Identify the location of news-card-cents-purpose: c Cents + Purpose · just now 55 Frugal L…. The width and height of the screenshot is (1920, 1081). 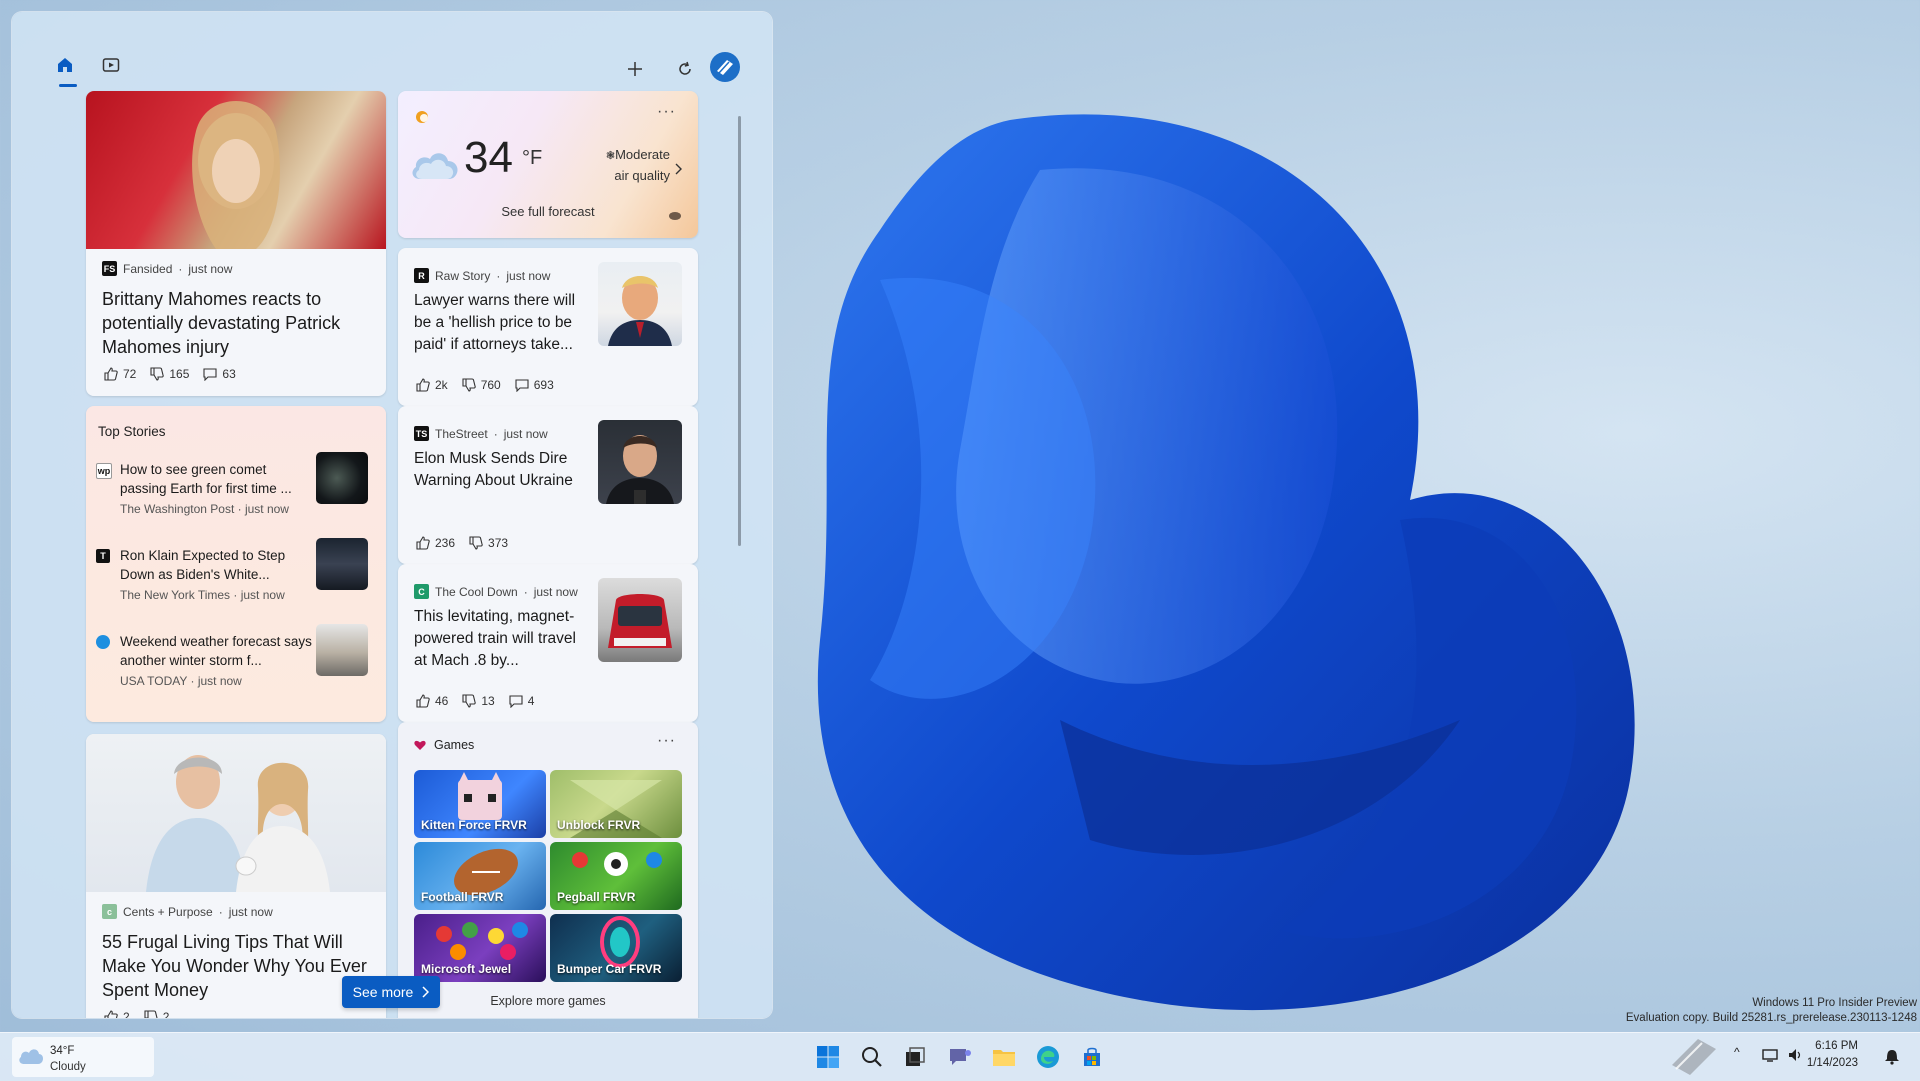
(236, 876).